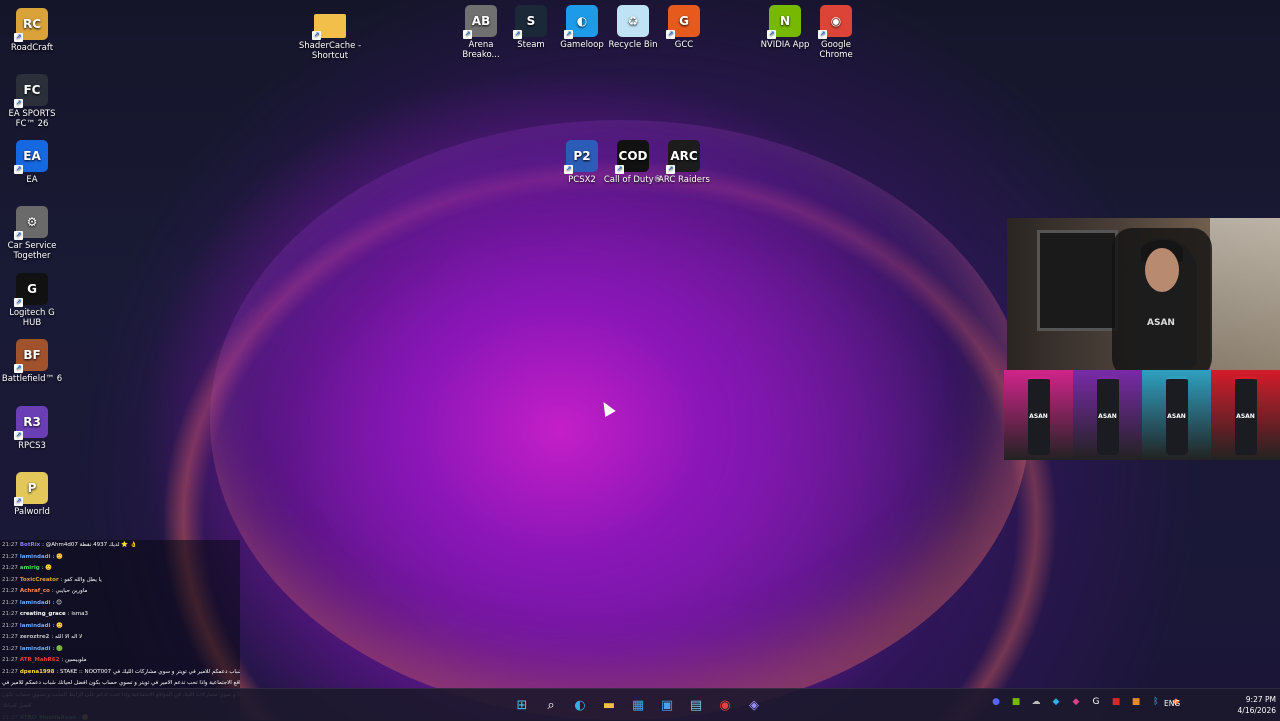 The image size is (1280, 721). Describe the element at coordinates (551, 705) in the screenshot. I see `search-icon: ⌕` at that location.